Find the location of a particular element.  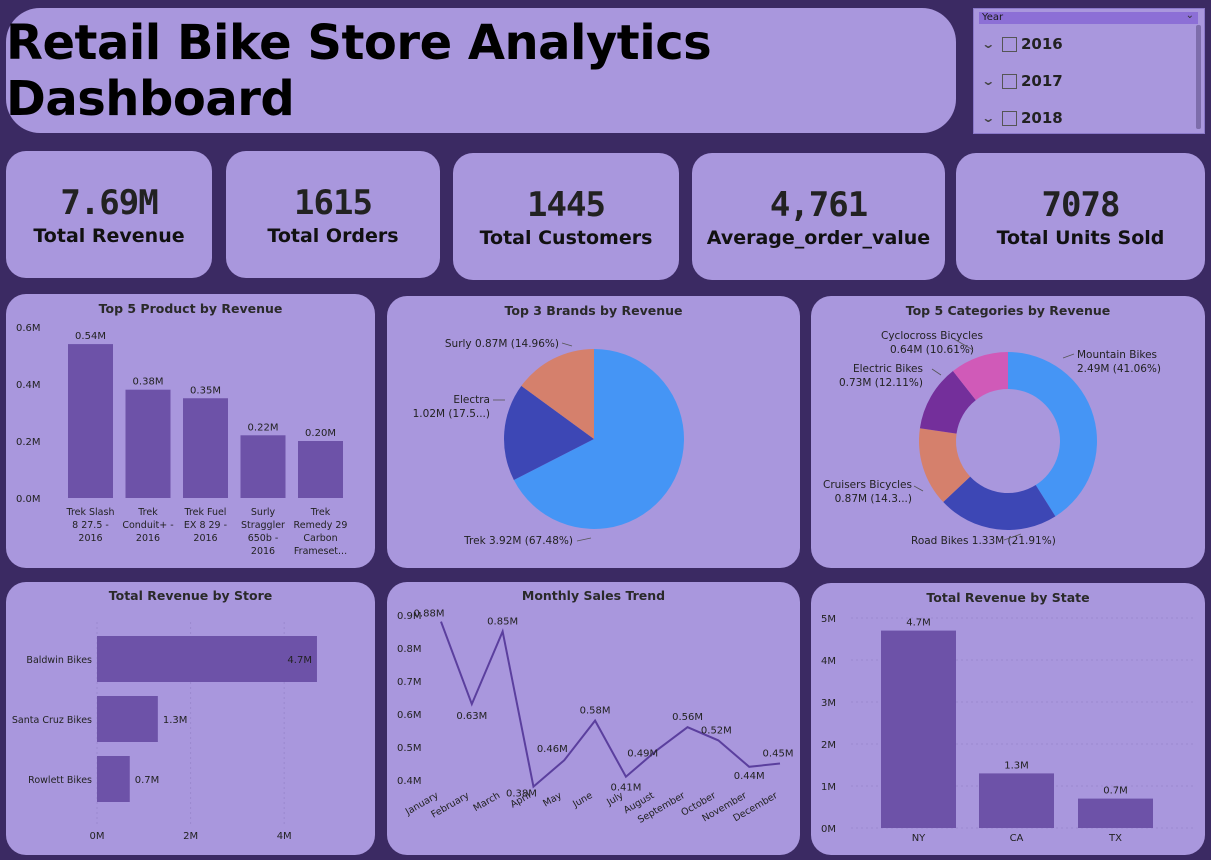

slice-label: 0.64M (10.61%) is located at coordinates (932, 350).